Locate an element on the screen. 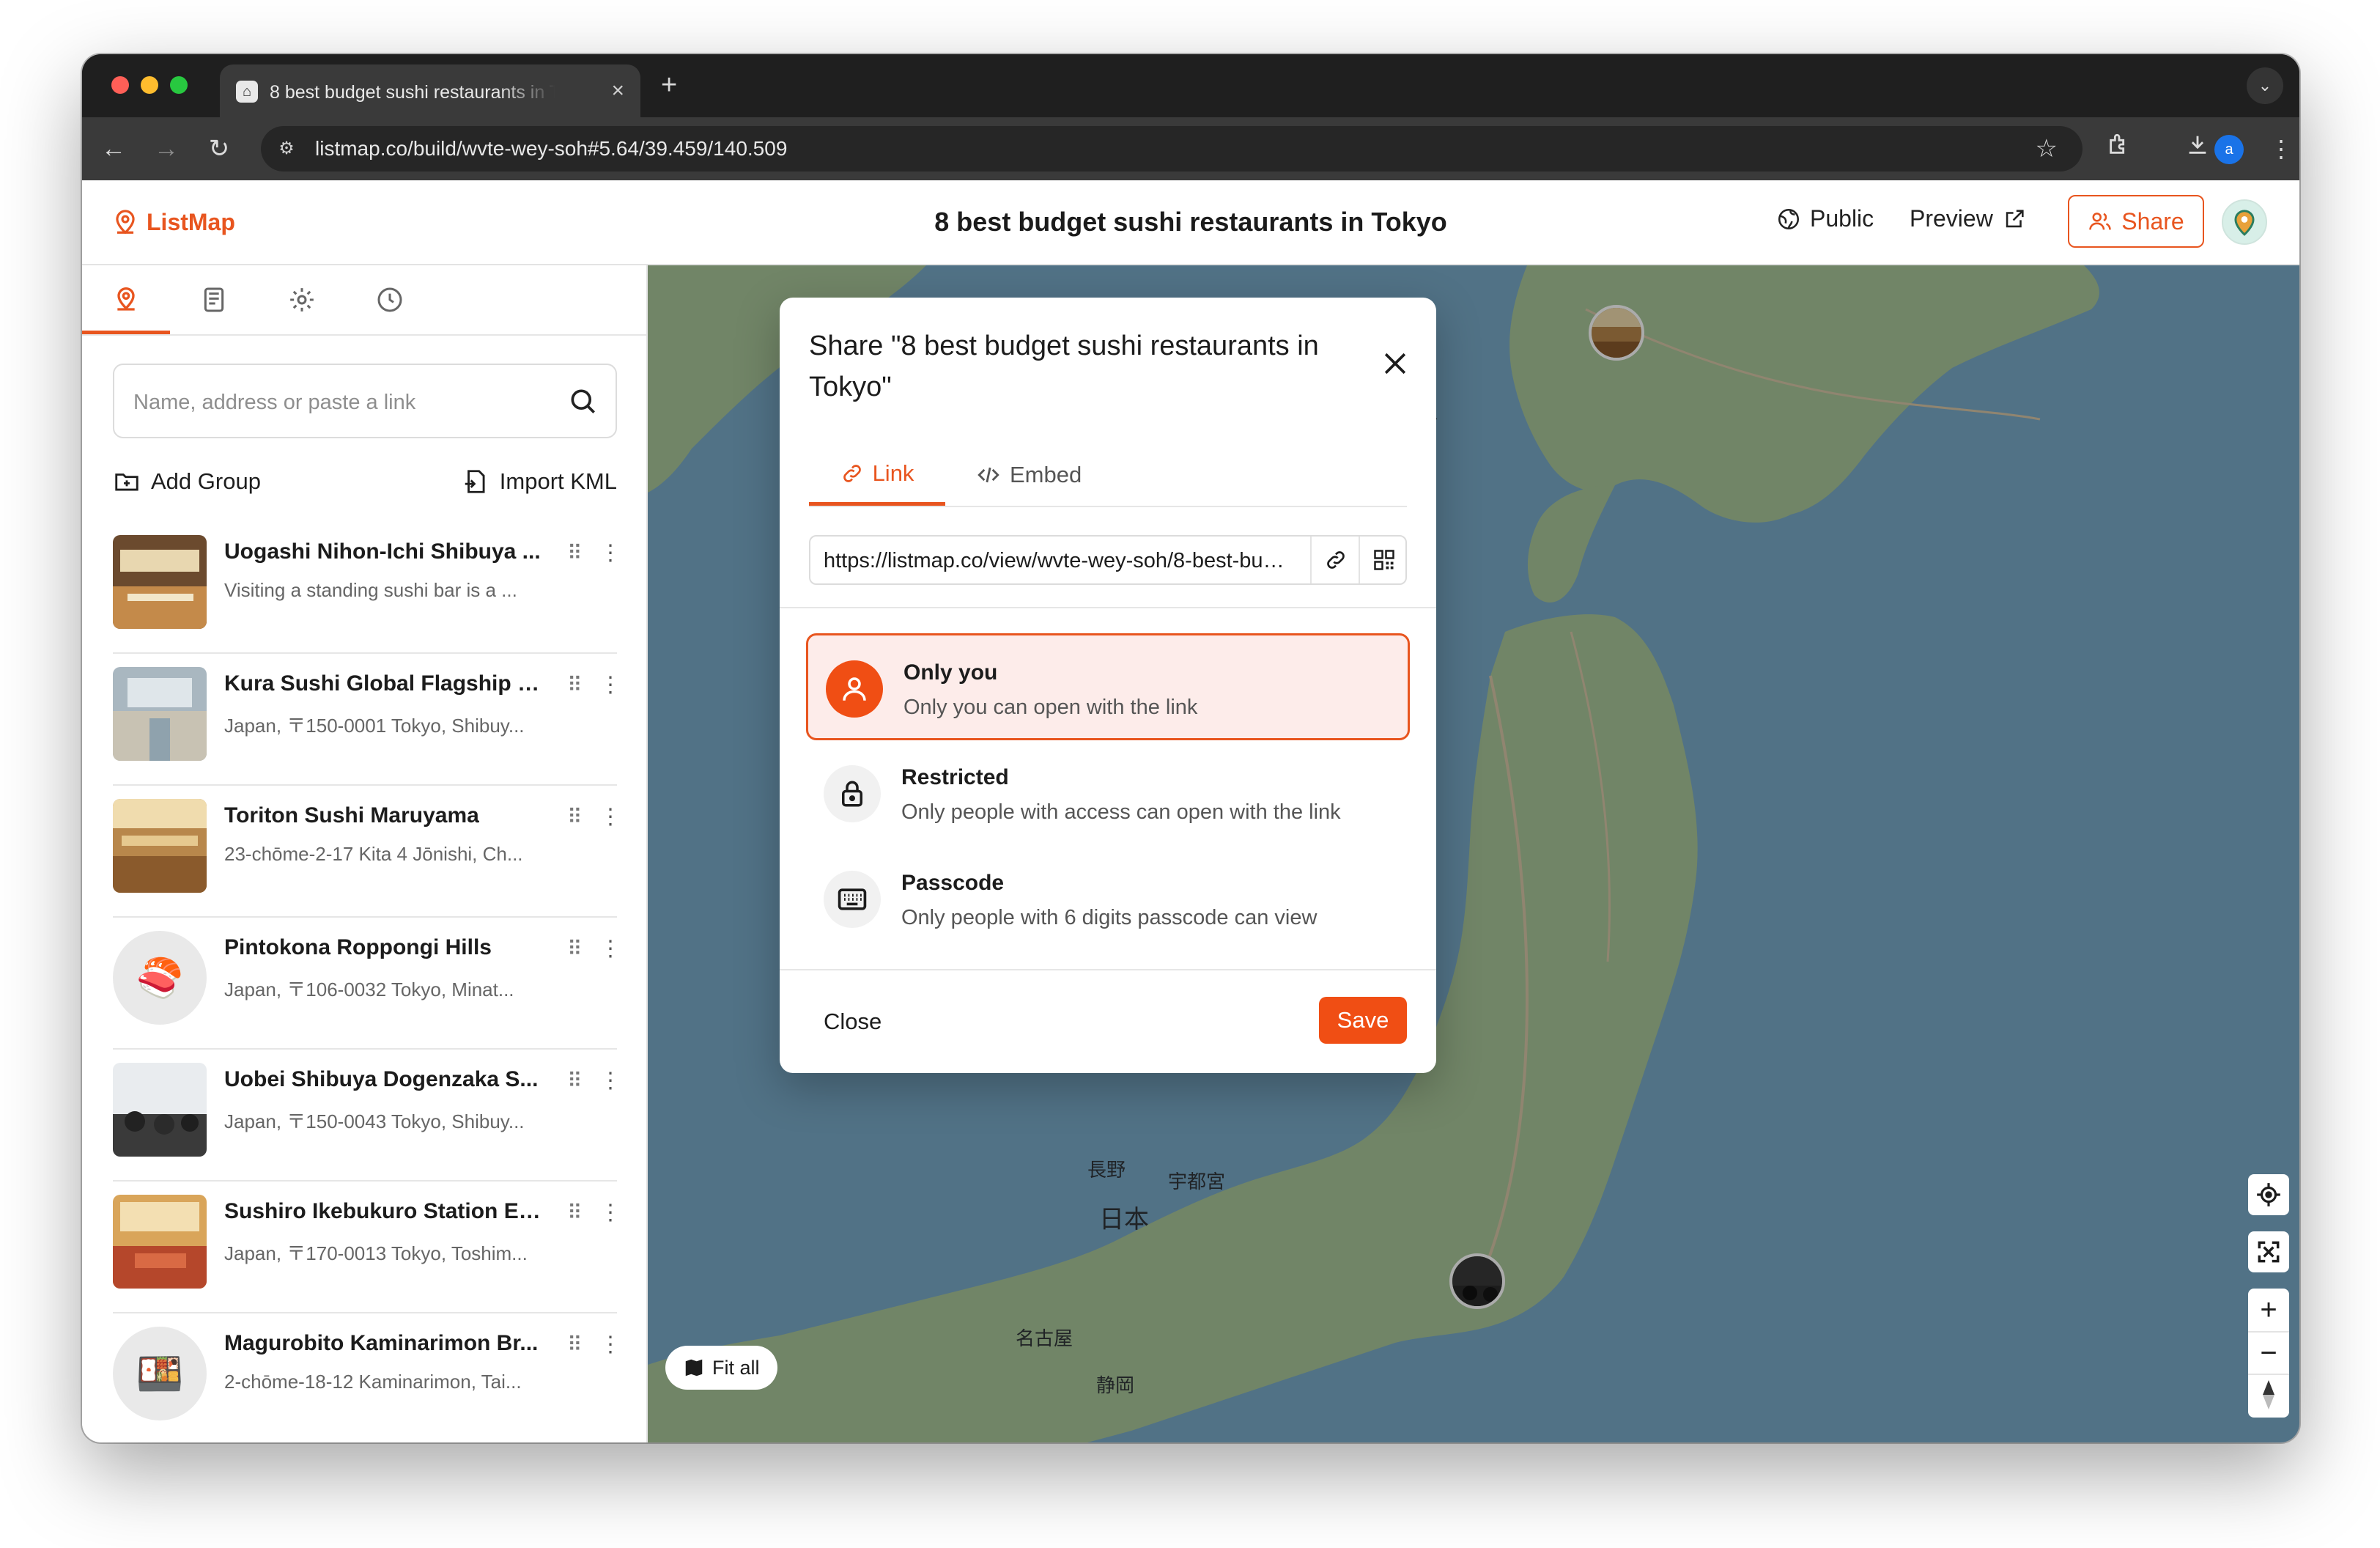 The height and width of the screenshot is (1548, 2380). tab-link: Link is located at coordinates (877, 475).